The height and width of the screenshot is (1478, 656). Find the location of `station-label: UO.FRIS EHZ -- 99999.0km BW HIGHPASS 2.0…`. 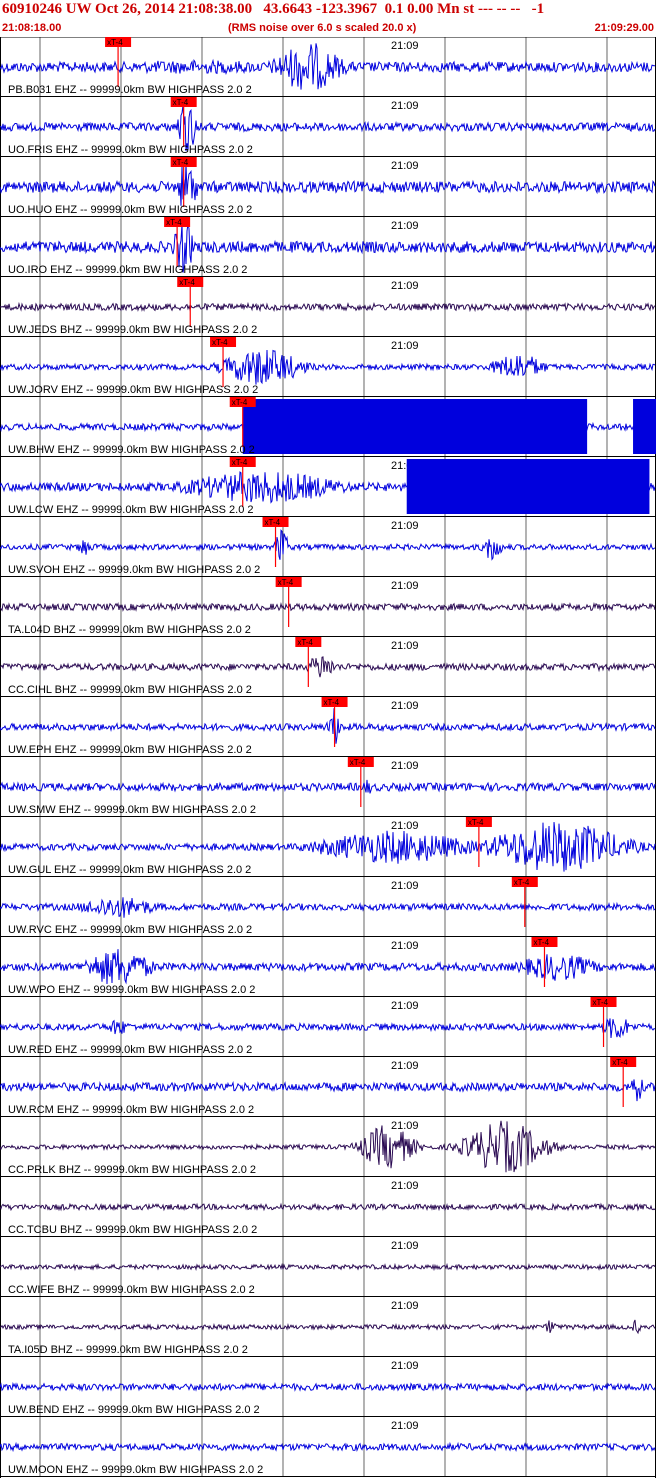

station-label: UO.FRIS EHZ -- 99999.0km BW HIGHPASS 2.0… is located at coordinates (130, 150).